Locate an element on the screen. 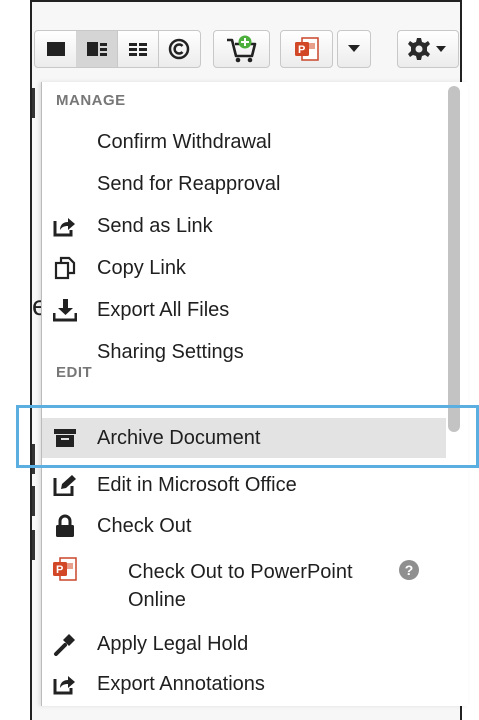 This screenshot has width=479, height=720. archive-box-icon is located at coordinates (65, 438).